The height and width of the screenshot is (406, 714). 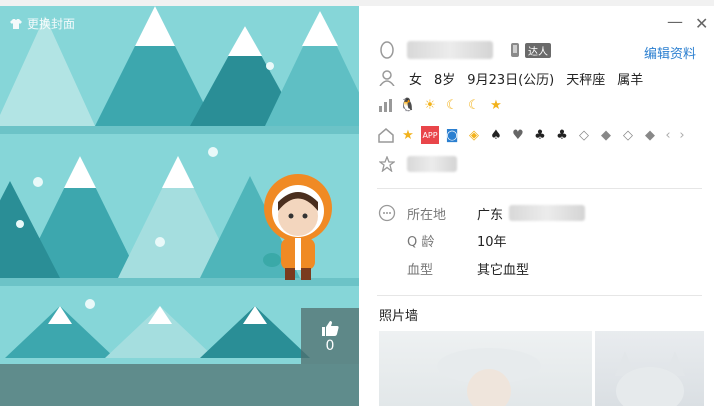 I want to click on penguin-badge-icon: ♠, so click(x=496, y=135).